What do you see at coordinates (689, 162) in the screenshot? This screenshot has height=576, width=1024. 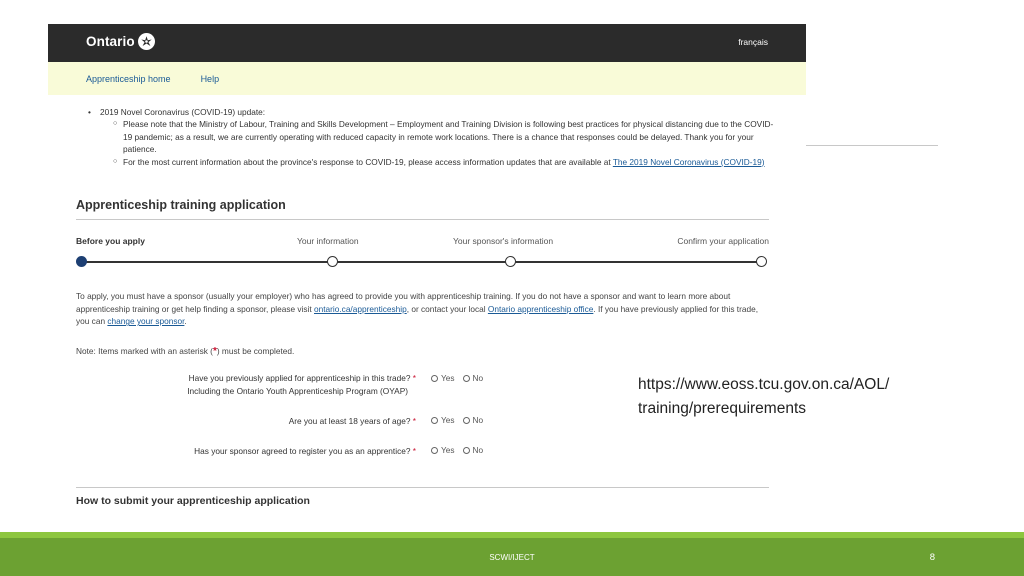 I see `covid-info-link: The 2019 Novel Coronavirus (COVID-19)` at bounding box center [689, 162].